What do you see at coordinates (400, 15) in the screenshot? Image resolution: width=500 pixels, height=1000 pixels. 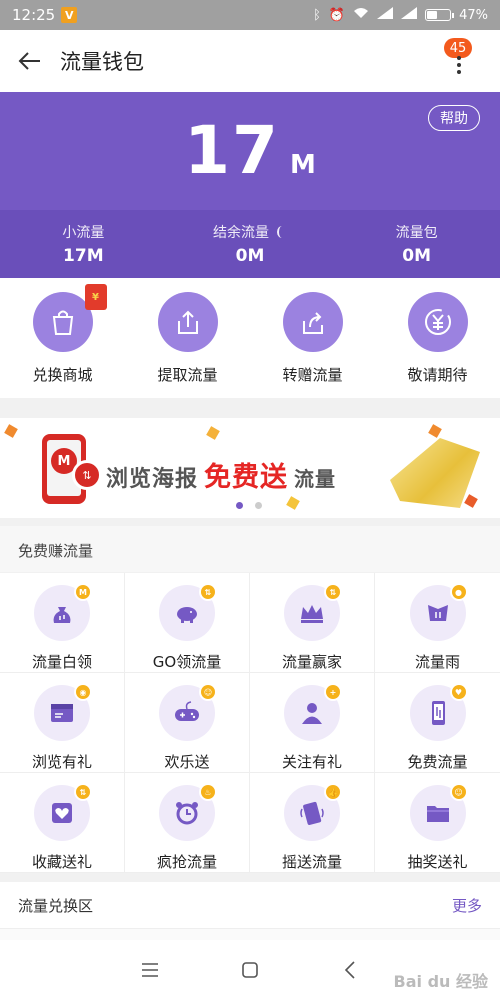 I see `status-icons: ᛒ ⏰ 47%` at bounding box center [400, 15].